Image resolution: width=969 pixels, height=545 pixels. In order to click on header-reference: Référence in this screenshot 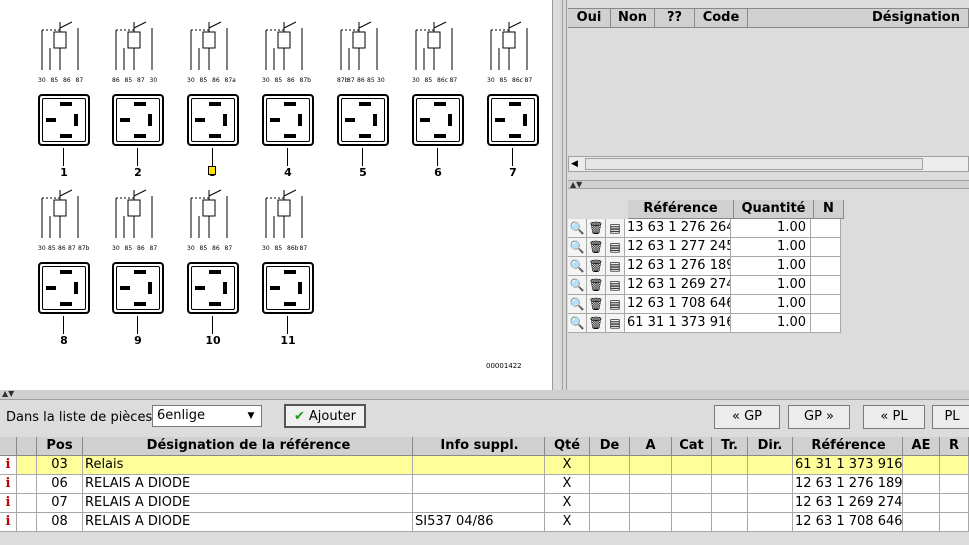, I will do `click(681, 209)`.